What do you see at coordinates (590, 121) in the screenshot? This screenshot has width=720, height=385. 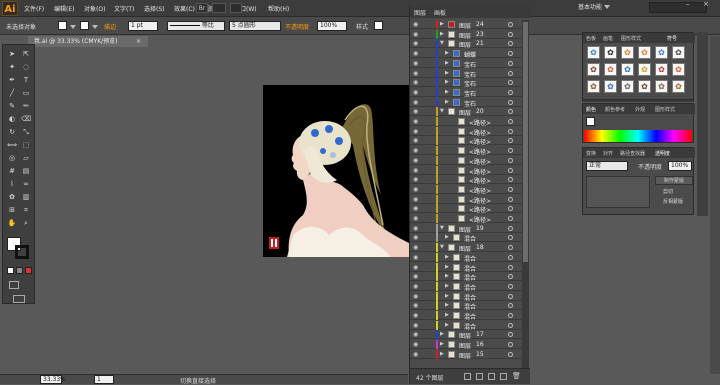 I see `fill-color-swatch` at bounding box center [590, 121].